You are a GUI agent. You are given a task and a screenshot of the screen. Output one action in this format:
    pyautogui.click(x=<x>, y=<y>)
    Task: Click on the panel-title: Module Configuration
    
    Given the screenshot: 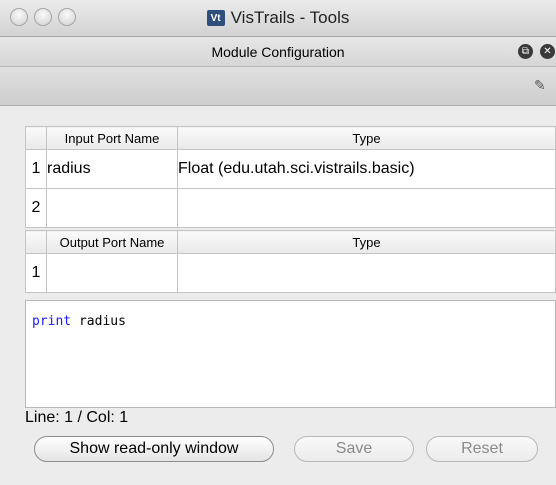 What is the action you would take?
    pyautogui.click(x=278, y=51)
    